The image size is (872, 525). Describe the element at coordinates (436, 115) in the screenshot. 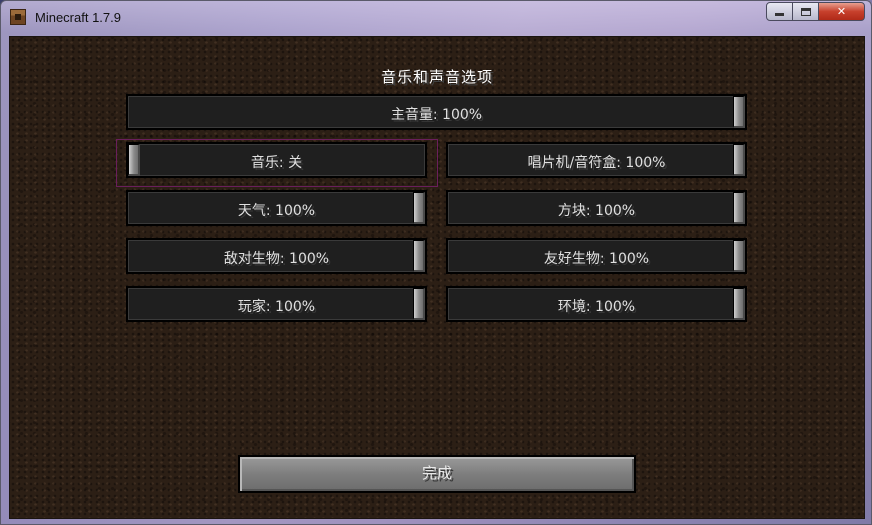

I see `master-volume-label: 主音量: 100%` at that location.